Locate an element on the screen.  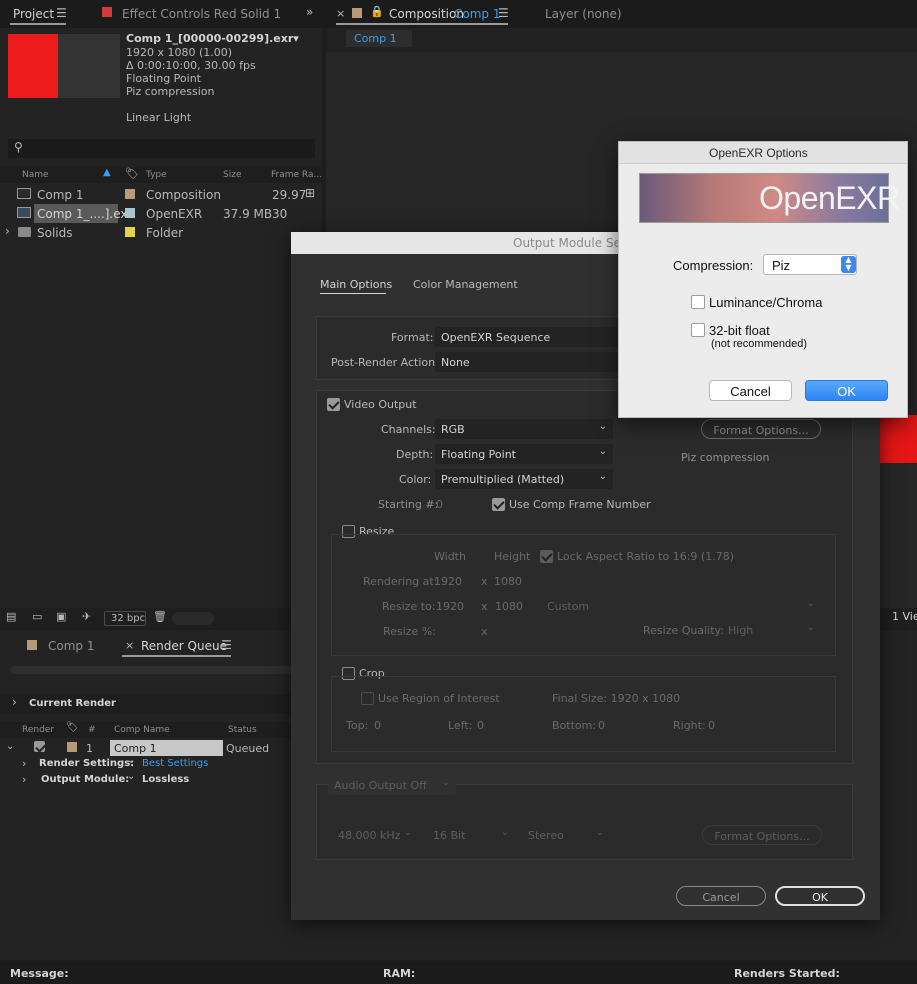
col-type: Type is located at coordinates (156, 175).